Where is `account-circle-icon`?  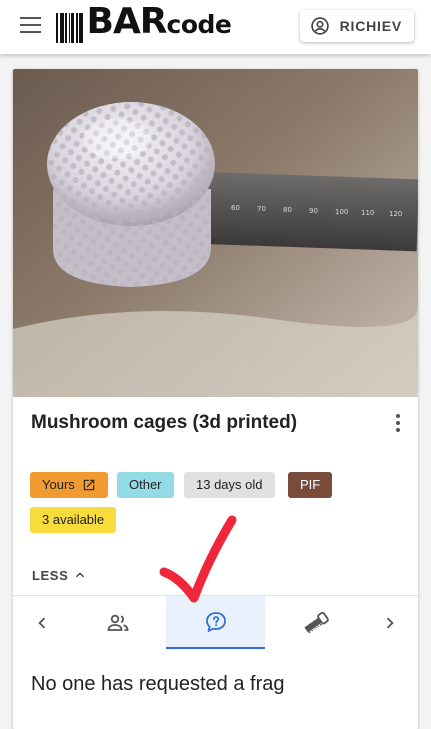 account-circle-icon is located at coordinates (319, 26).